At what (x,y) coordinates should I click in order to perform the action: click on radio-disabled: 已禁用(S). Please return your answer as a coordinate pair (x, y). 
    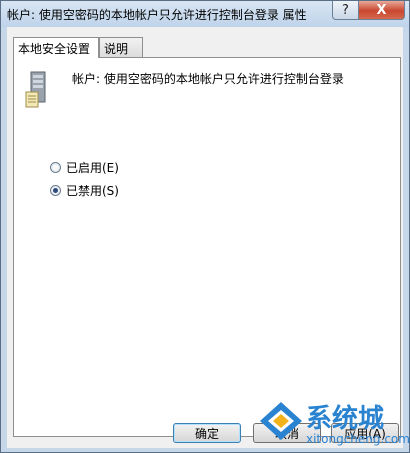
    Looking at the image, I should click on (84, 190).